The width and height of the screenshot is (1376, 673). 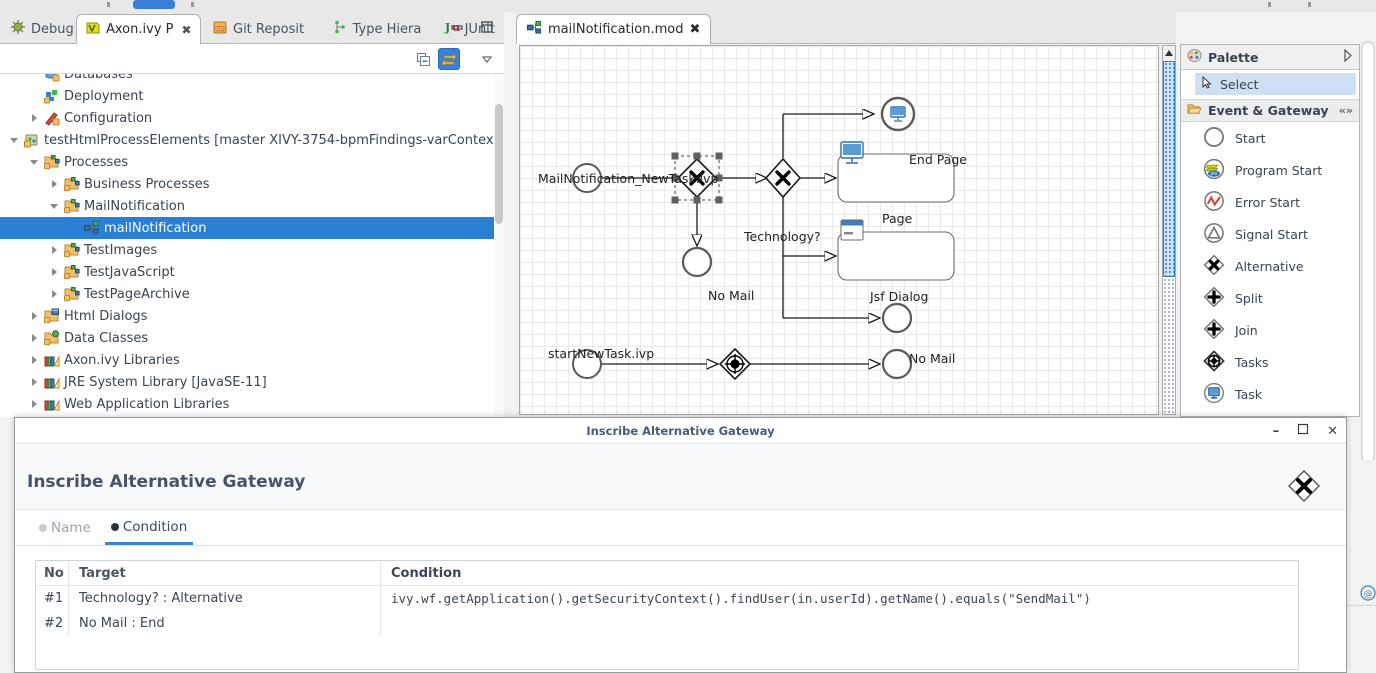 What do you see at coordinates (252, 360) in the screenshot?
I see `tree-item-axon-ivy-libraries: Axon.ivy Libraries` at bounding box center [252, 360].